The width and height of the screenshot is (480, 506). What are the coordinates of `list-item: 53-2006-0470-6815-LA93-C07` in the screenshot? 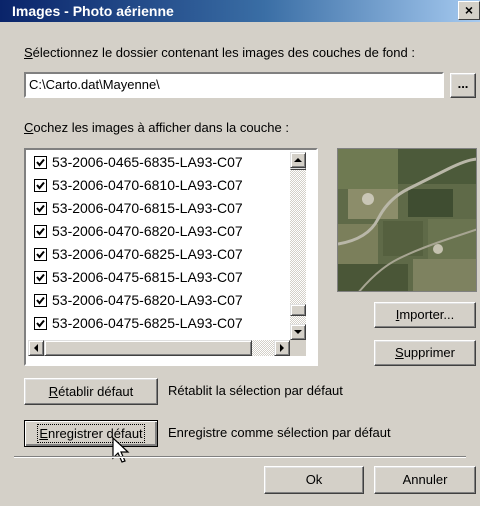 It's located at (138, 211).